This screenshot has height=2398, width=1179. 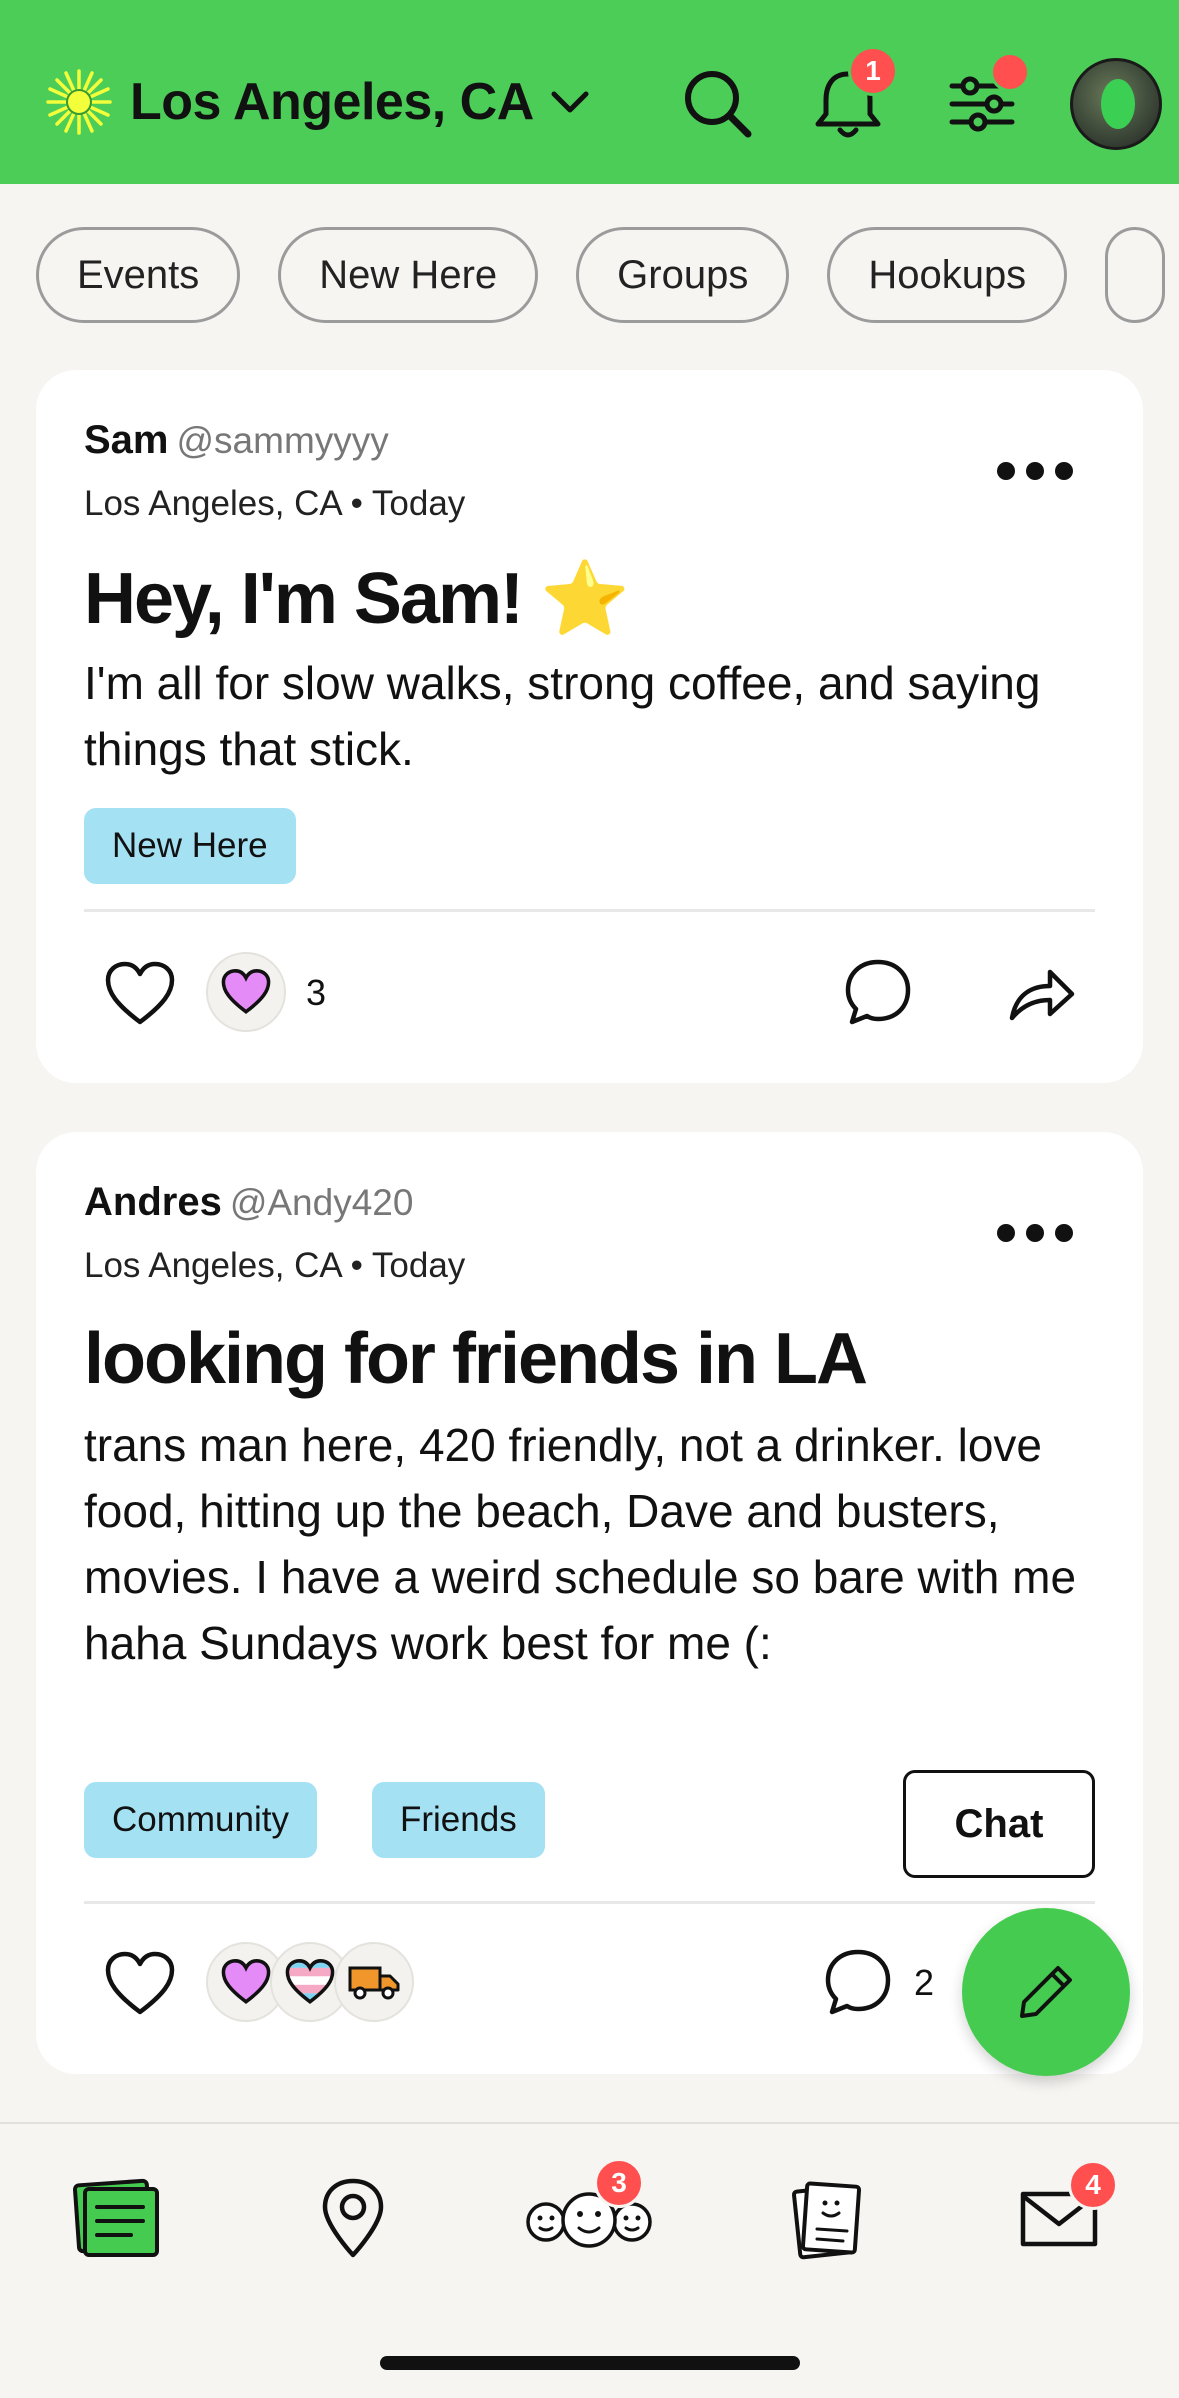 I want to click on post-tag: Community, so click(x=200, y=1820).